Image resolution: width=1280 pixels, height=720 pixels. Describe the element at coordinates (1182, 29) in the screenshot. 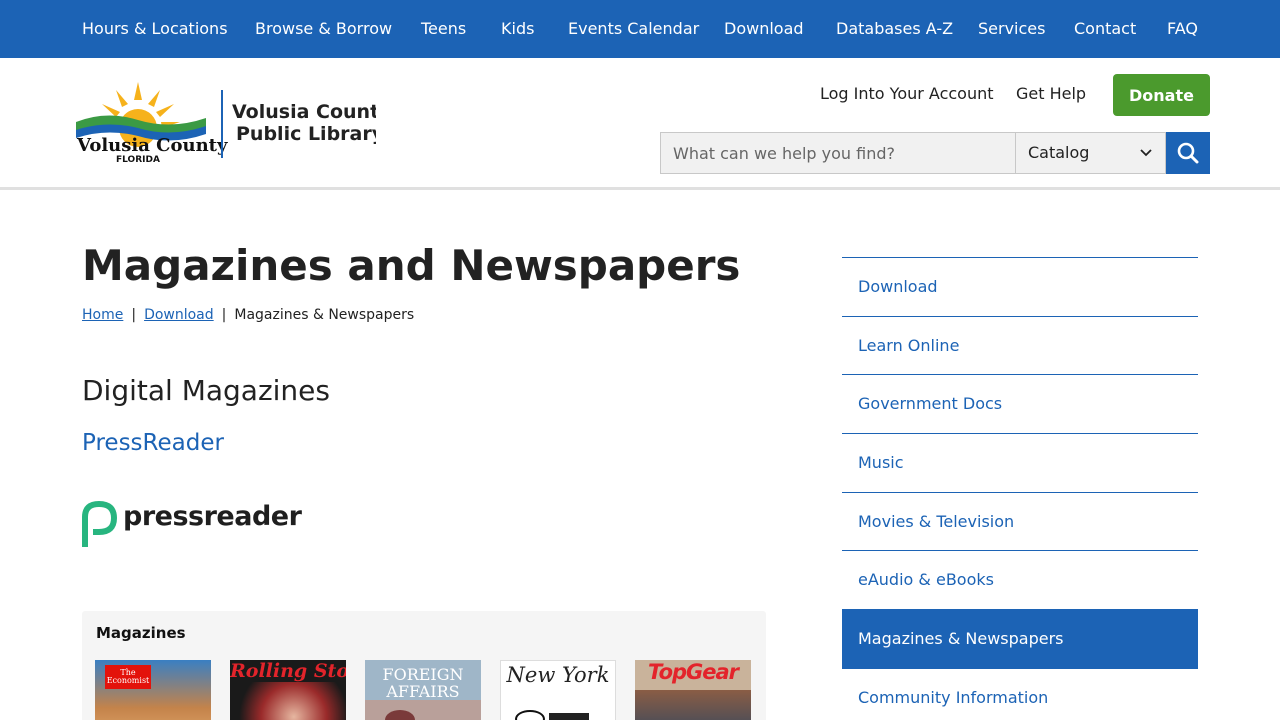

I see `nav-faq: FAQ` at that location.